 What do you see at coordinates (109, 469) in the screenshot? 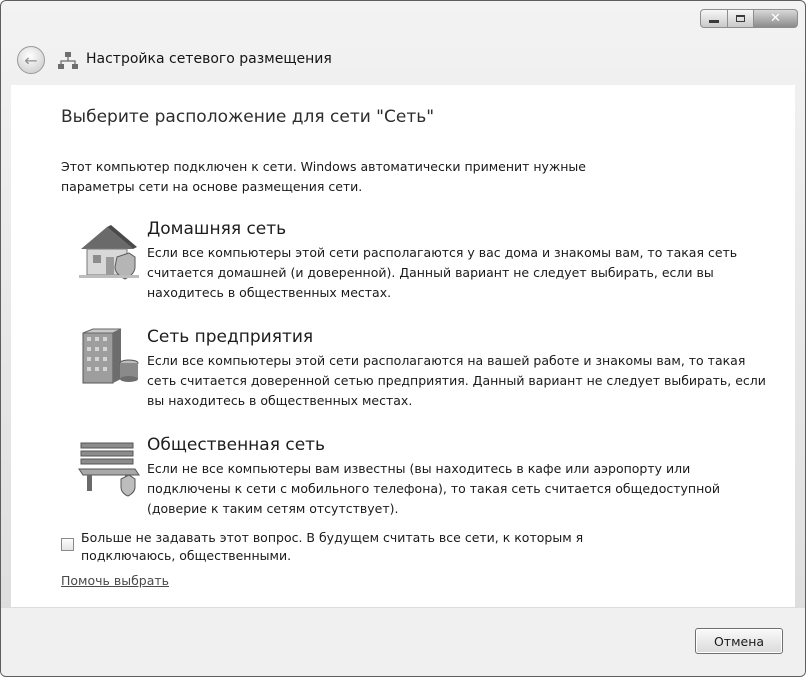
I see `park-bench-icon` at bounding box center [109, 469].